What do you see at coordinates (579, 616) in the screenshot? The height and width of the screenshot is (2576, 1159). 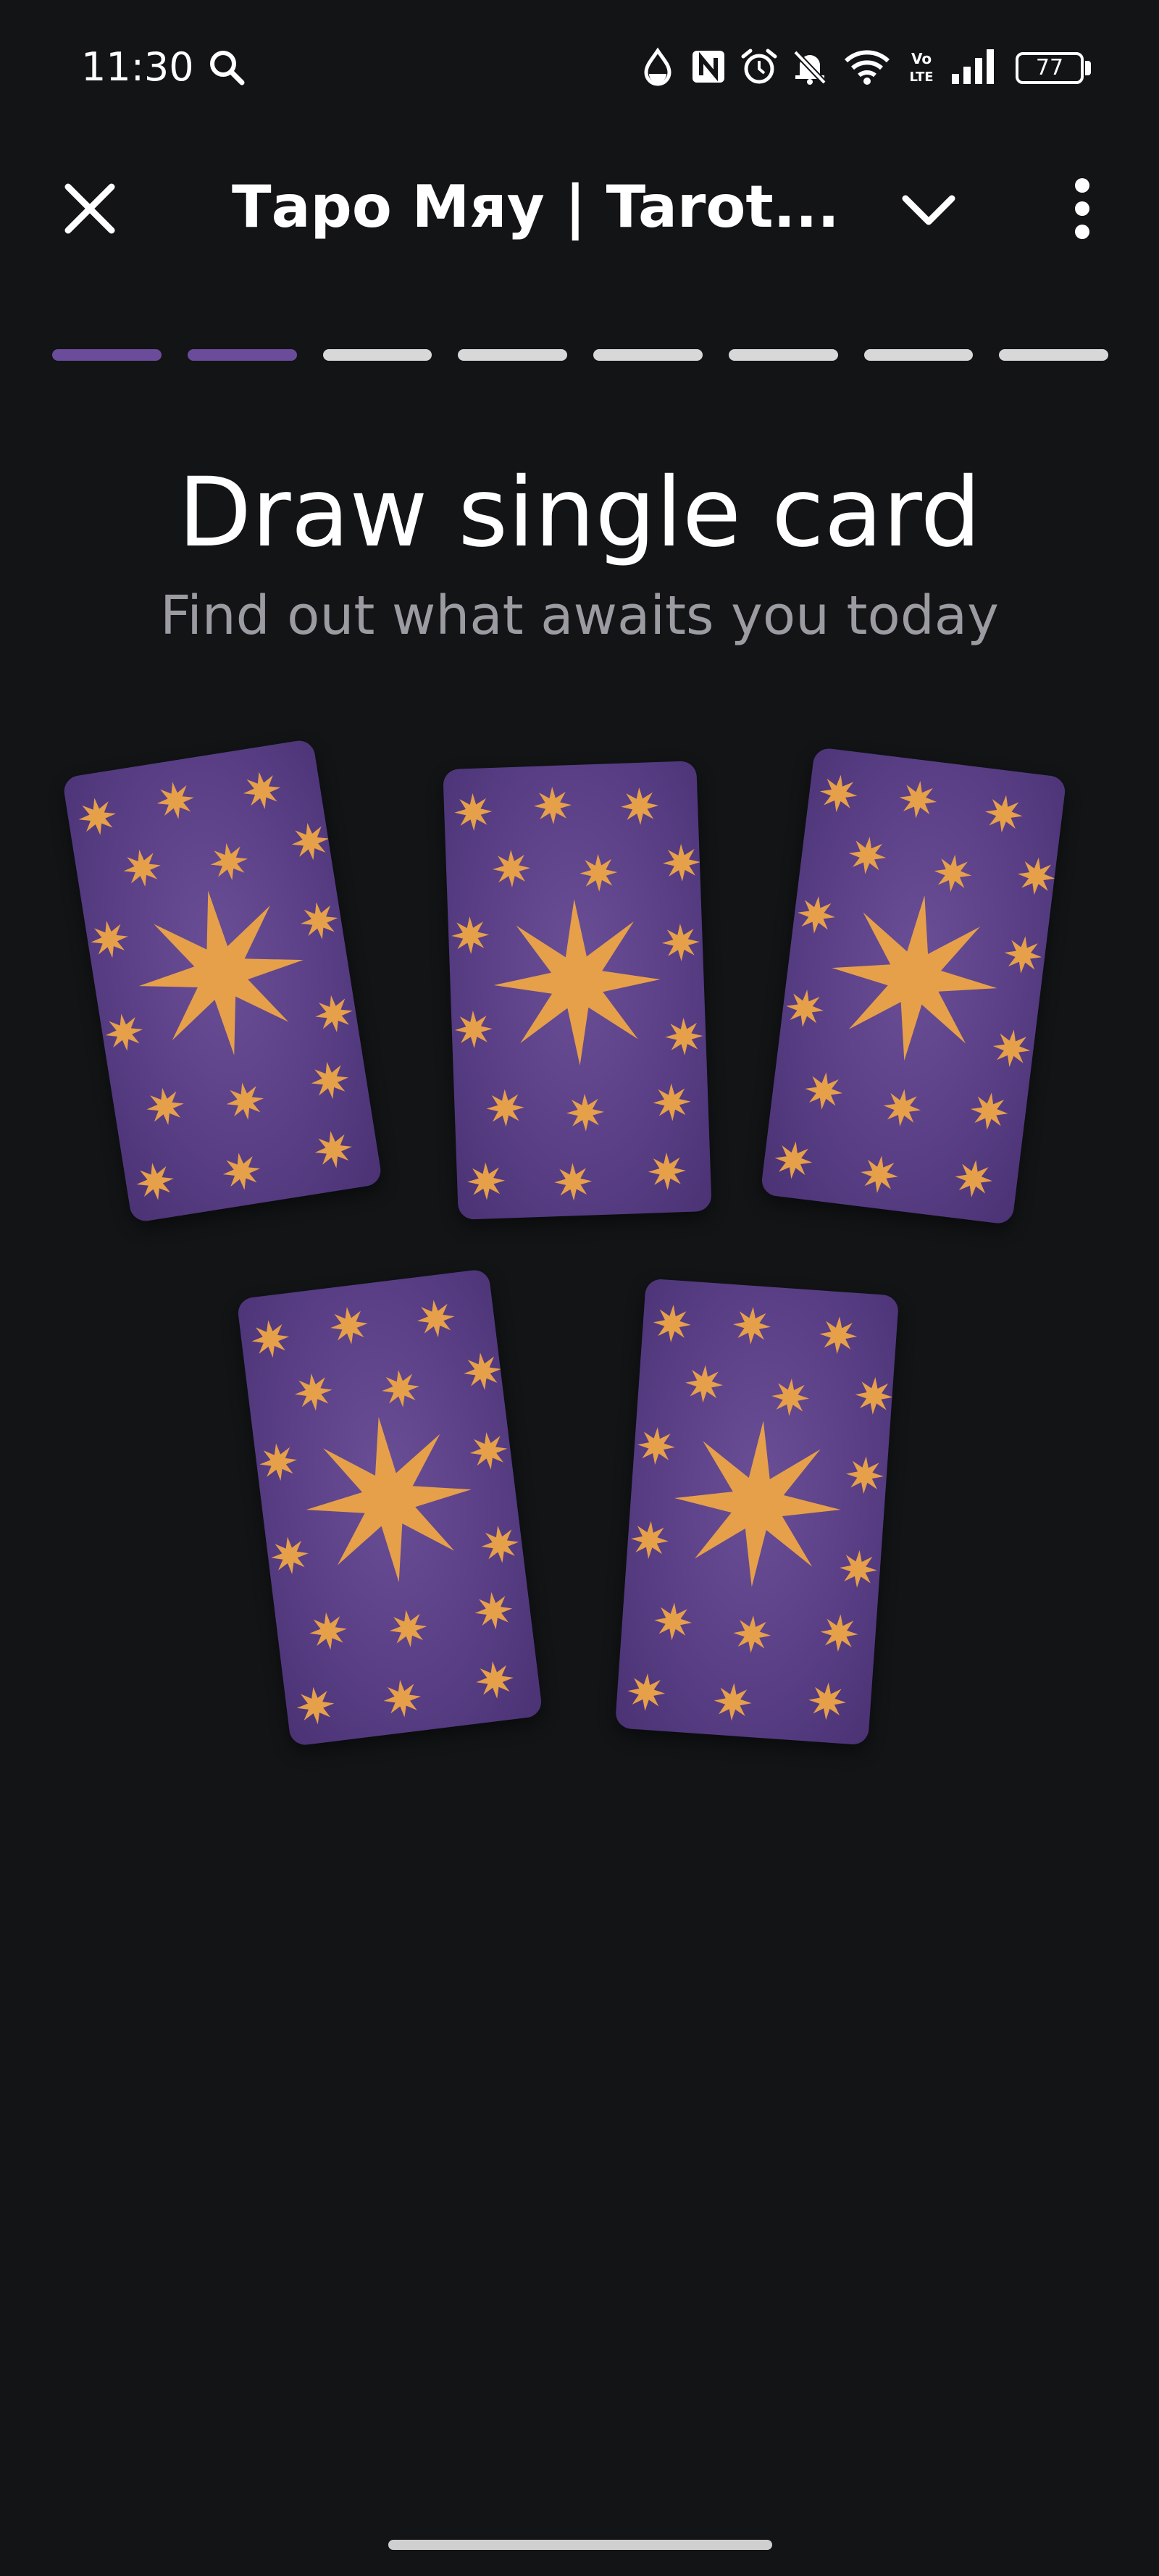 I see `subtitle: Find out what awaits you today` at bounding box center [579, 616].